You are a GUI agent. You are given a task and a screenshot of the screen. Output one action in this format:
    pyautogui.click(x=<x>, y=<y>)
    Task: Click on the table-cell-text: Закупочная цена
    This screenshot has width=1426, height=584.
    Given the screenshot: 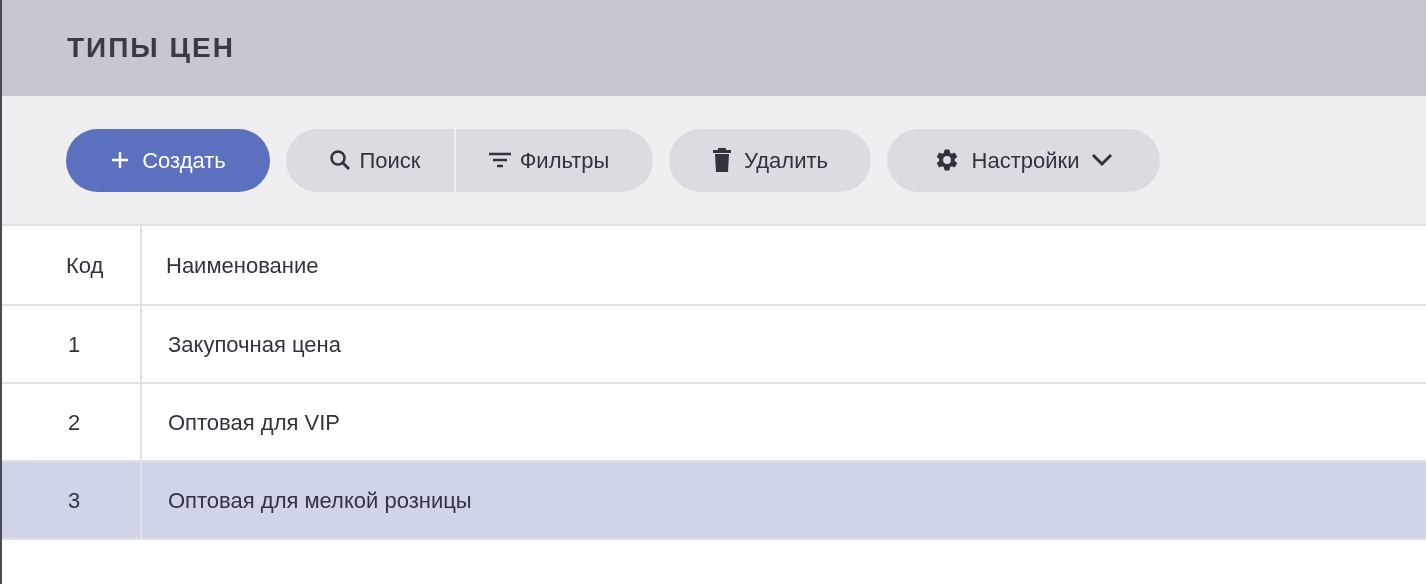 What is the action you would take?
    pyautogui.click(x=254, y=344)
    